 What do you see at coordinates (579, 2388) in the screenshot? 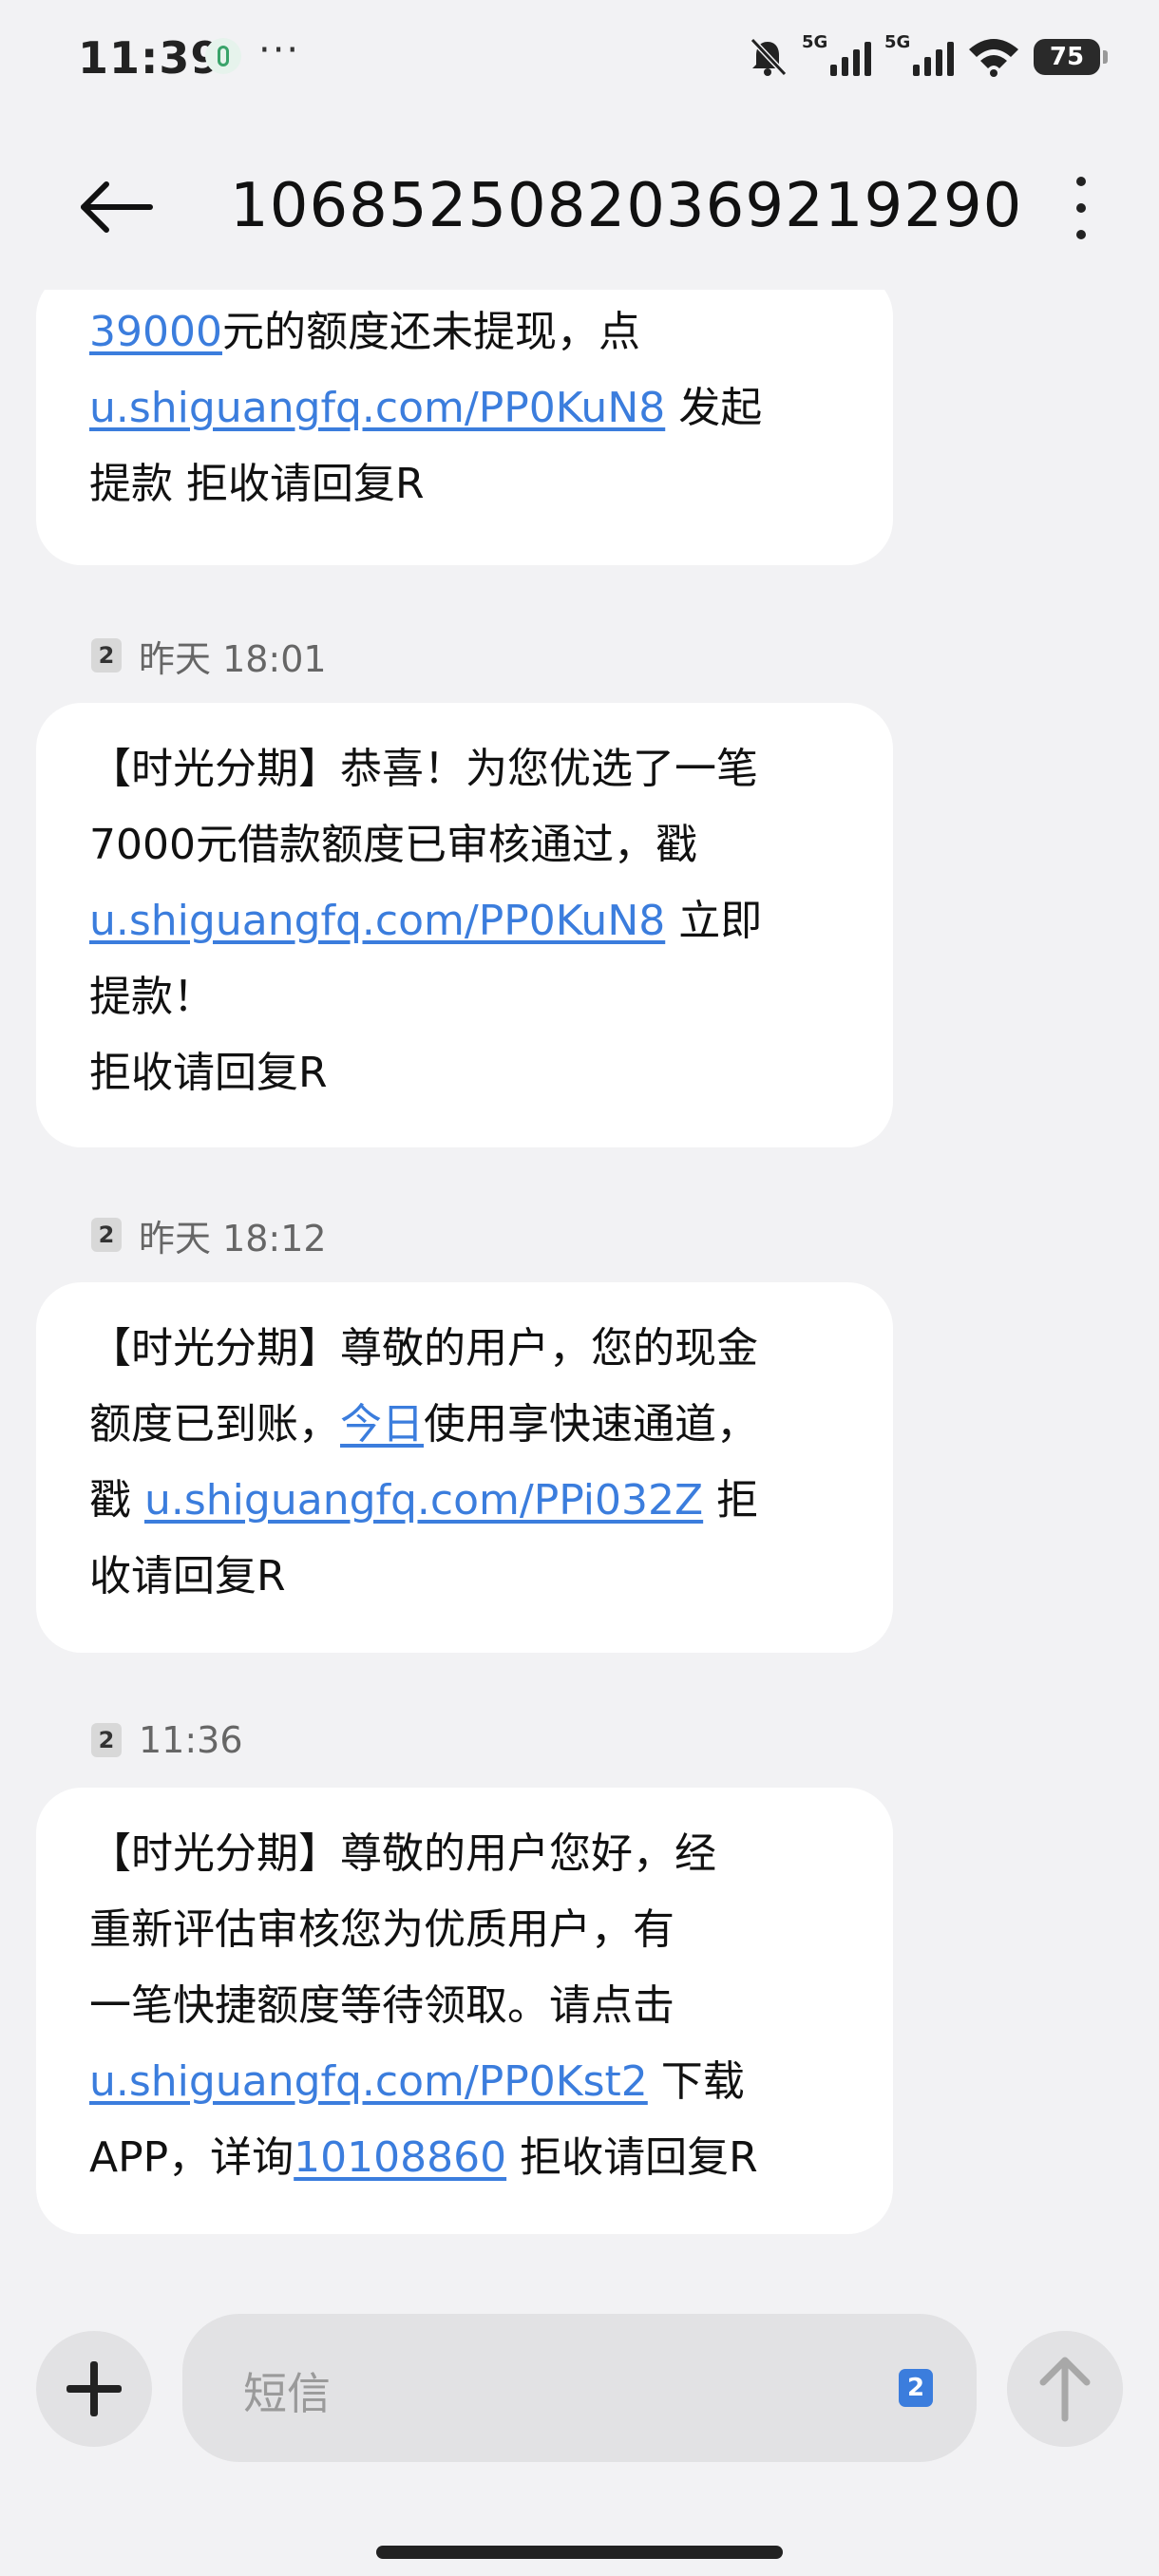
I see `message-input: 短信 2` at bounding box center [579, 2388].